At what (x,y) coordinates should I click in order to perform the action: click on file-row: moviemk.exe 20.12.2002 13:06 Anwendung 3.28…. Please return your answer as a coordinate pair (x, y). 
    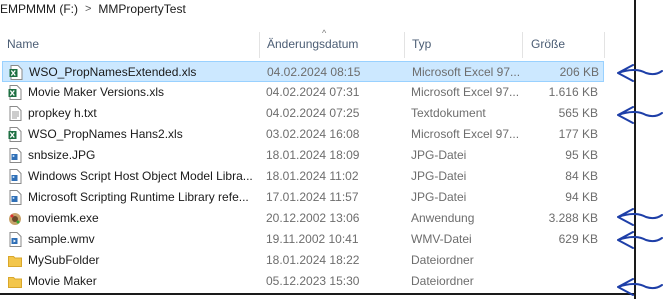
    Looking at the image, I should click on (303, 218).